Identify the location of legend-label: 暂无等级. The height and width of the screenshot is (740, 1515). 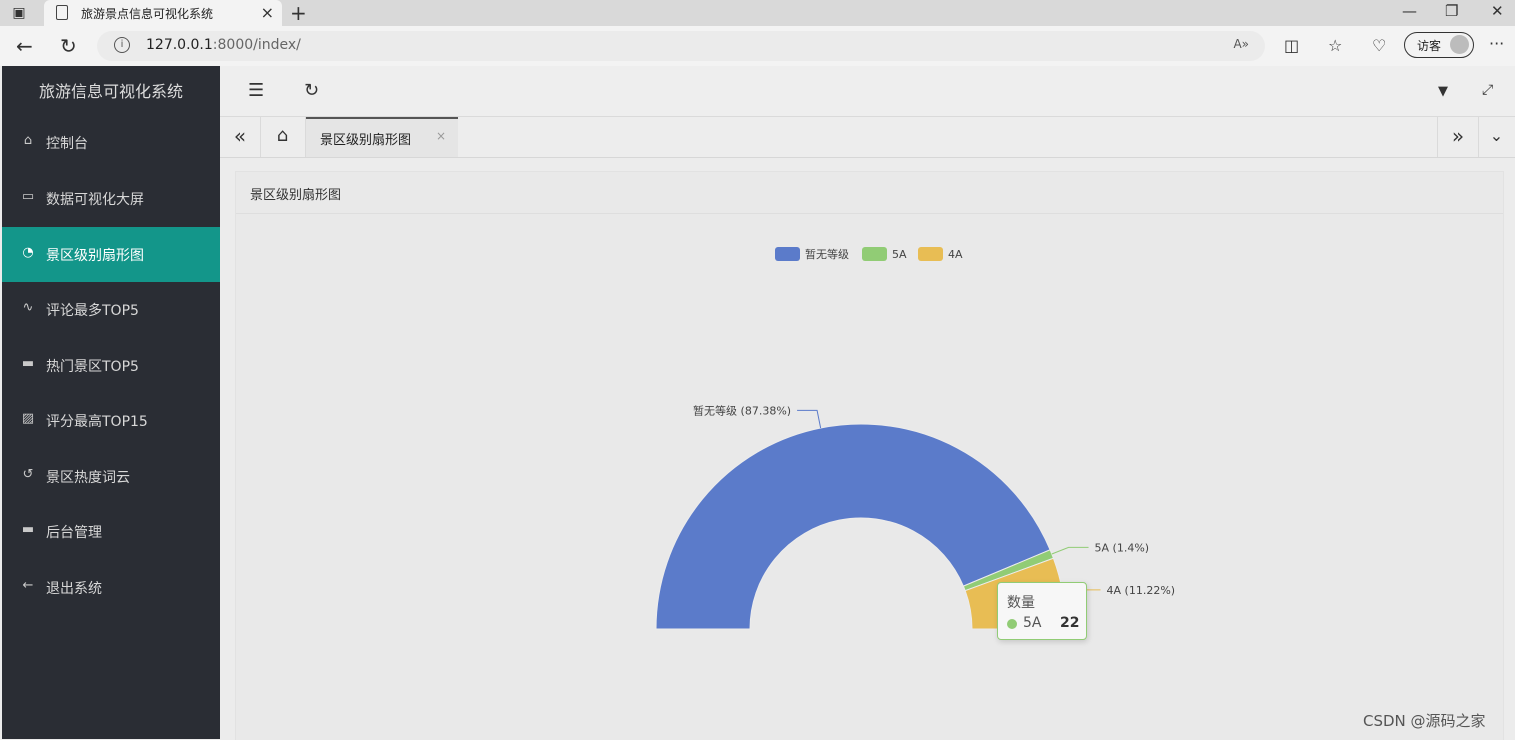
(827, 254).